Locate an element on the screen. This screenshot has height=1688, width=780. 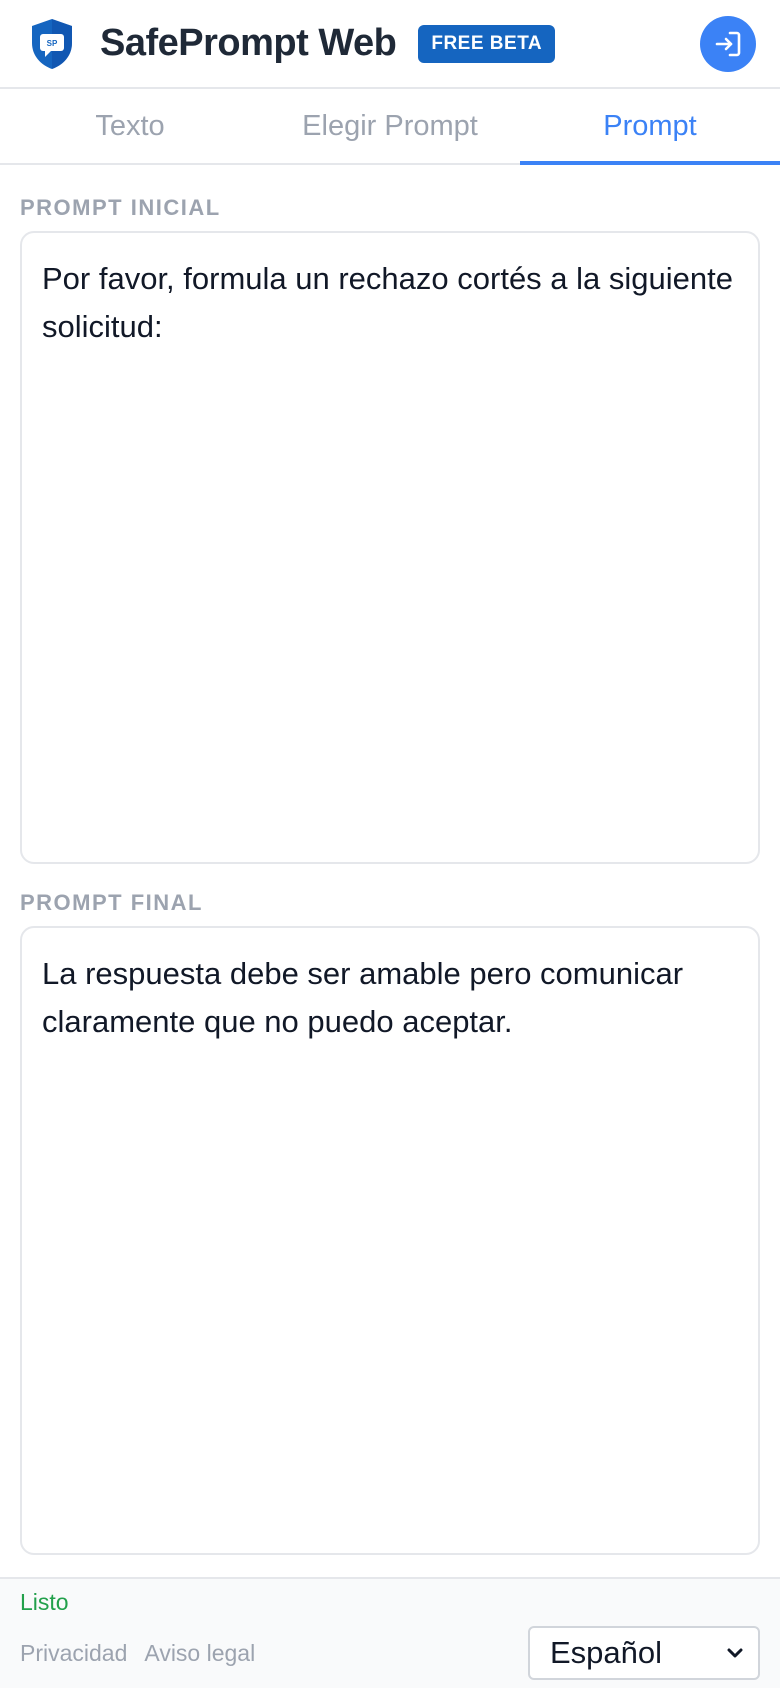
tab-bar: Texto Elegir Prompt Prompt is located at coordinates (390, 127).